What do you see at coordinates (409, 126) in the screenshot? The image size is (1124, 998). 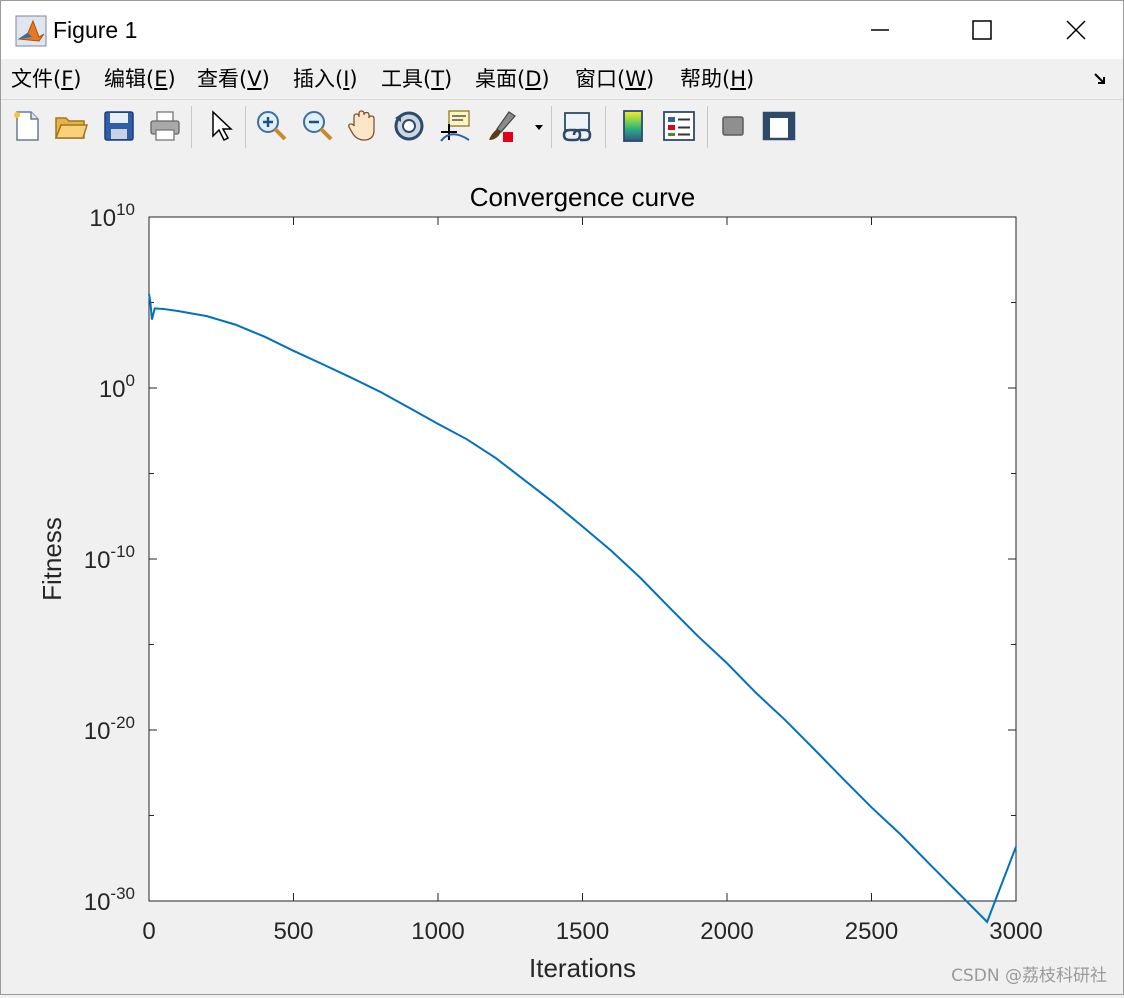 I see `rotate-3d-icon` at bounding box center [409, 126].